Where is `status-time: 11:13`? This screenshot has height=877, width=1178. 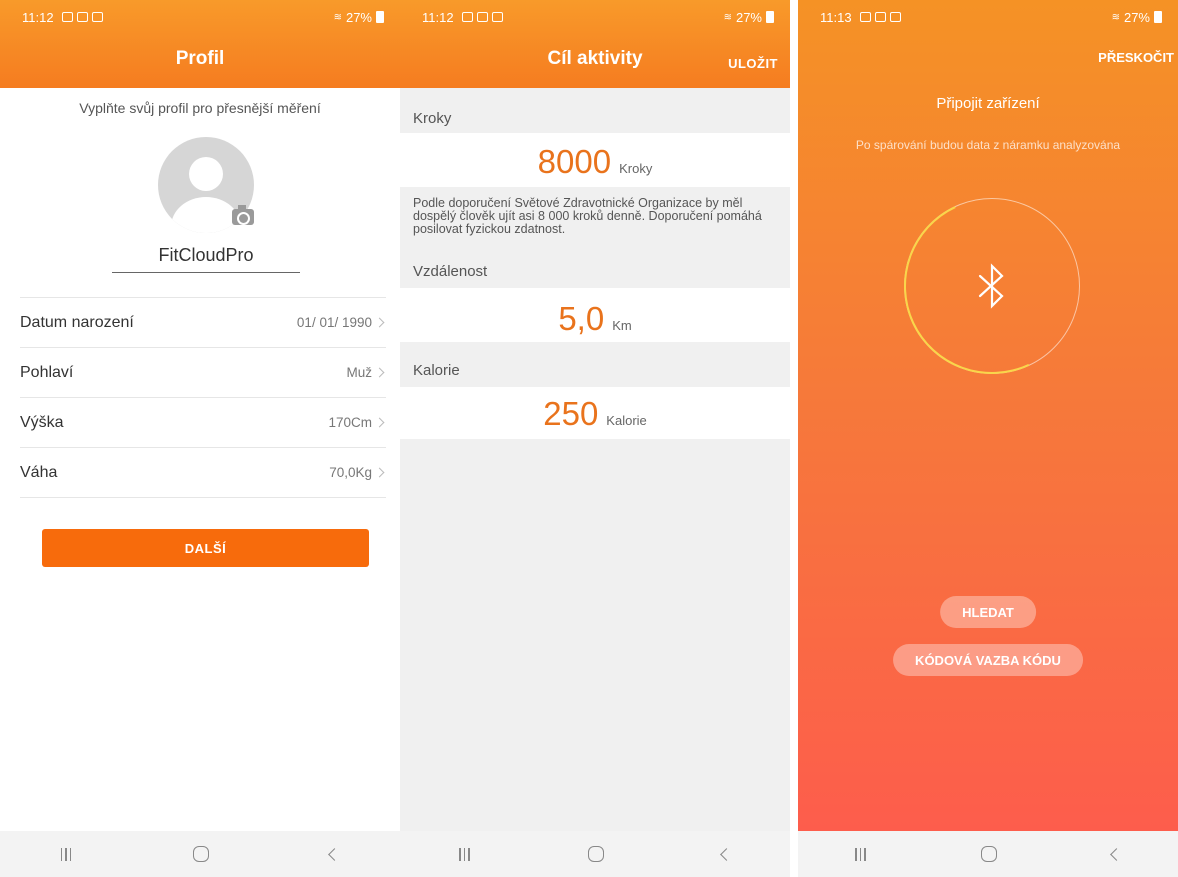
status-time: 11:13 is located at coordinates (836, 17).